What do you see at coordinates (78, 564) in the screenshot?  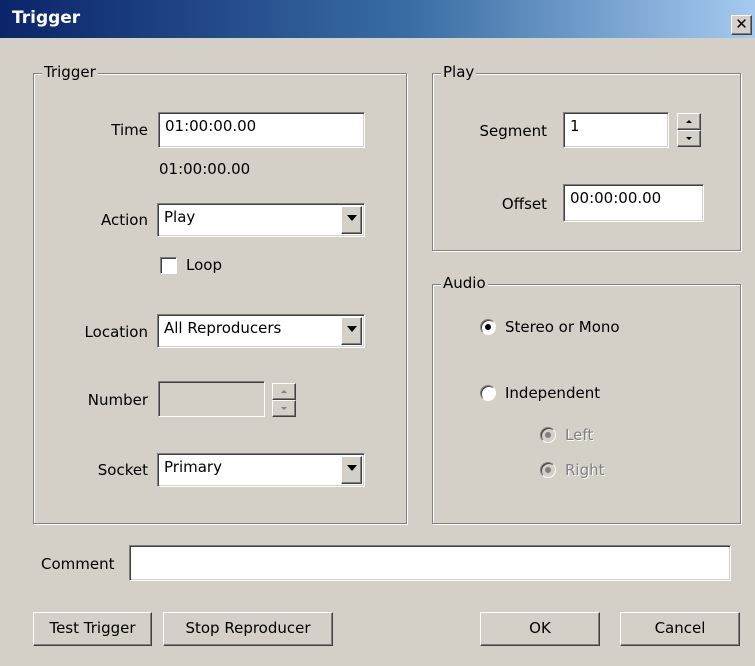 I see `comment-label: Comment` at bounding box center [78, 564].